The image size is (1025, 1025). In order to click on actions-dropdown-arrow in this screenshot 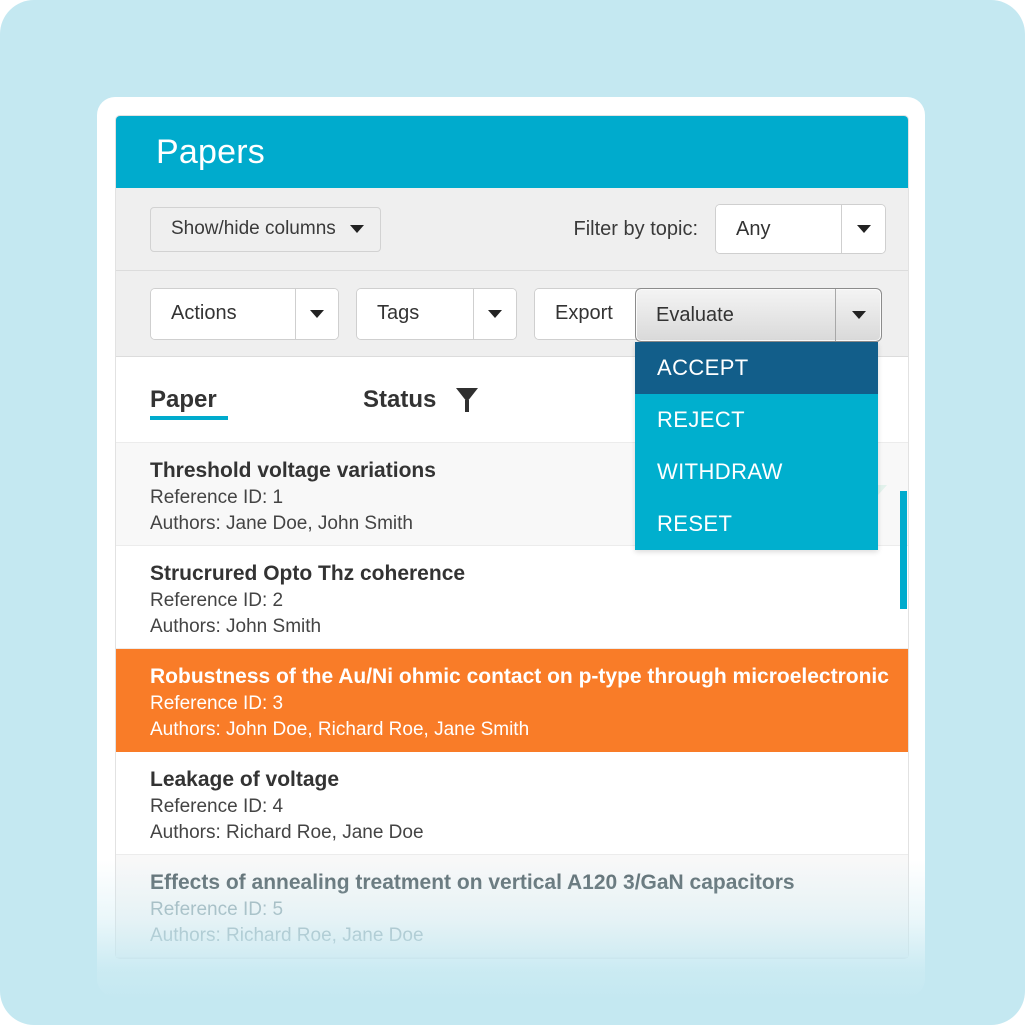, I will do `click(316, 313)`.